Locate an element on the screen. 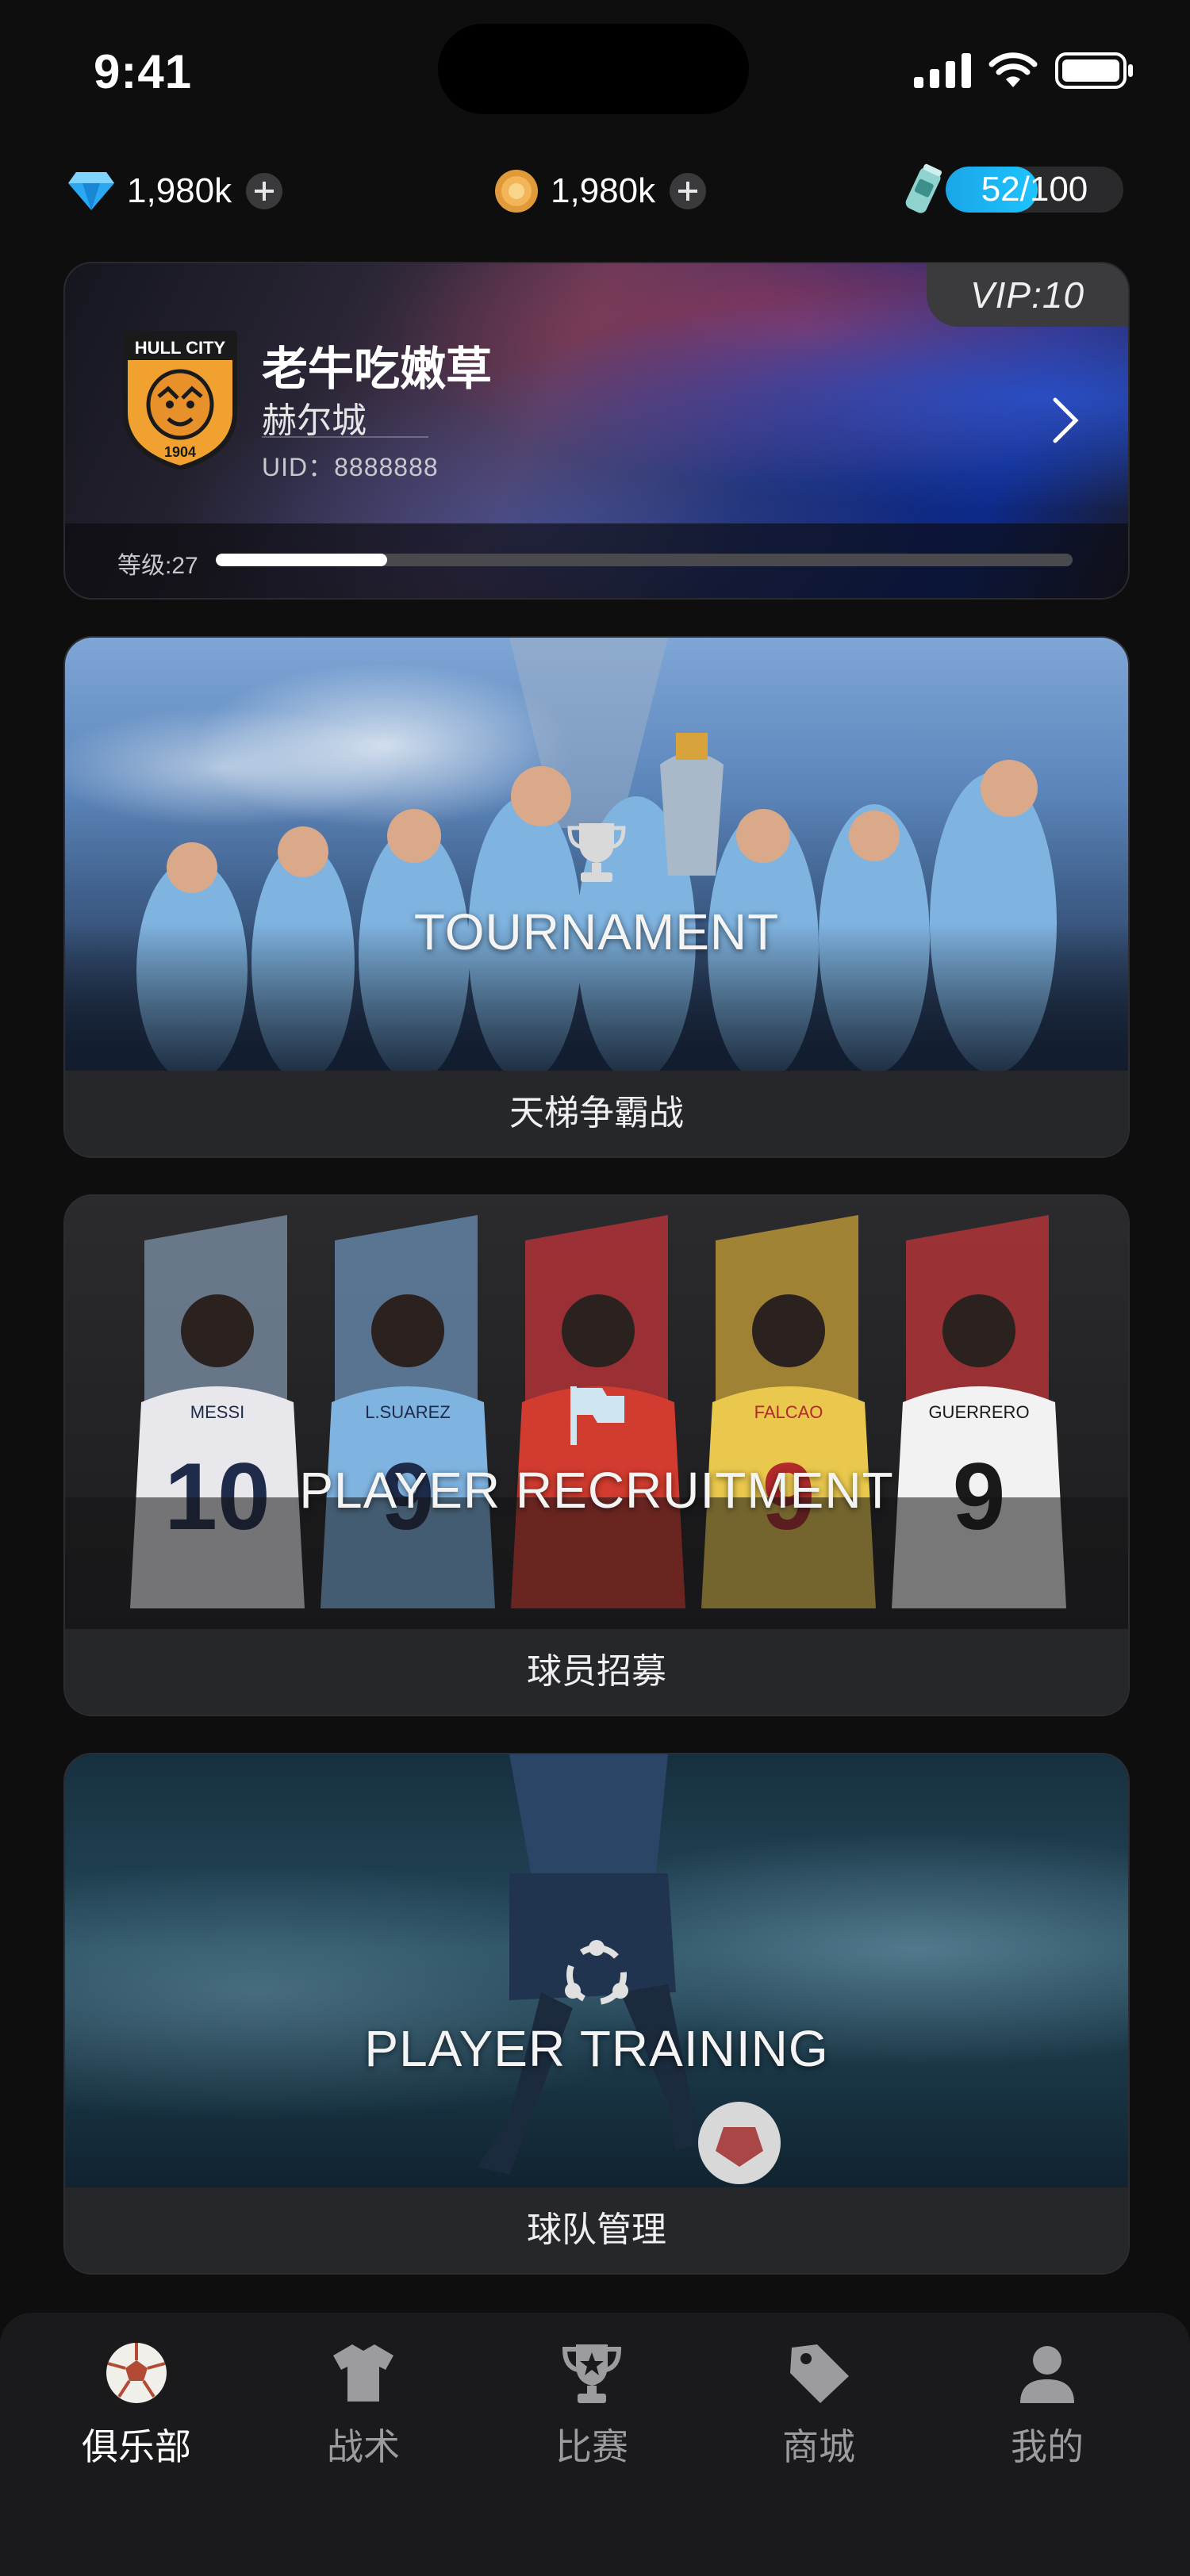 The height and width of the screenshot is (2576, 1190). jersey-icon is located at coordinates (363, 2373).